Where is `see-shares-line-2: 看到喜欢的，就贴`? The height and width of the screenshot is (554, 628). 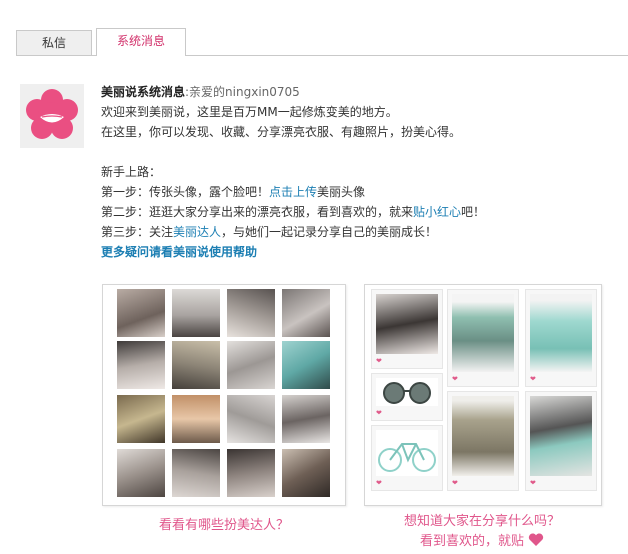 see-shares-line-2: 看到喜欢的，就贴 is located at coordinates (482, 542).